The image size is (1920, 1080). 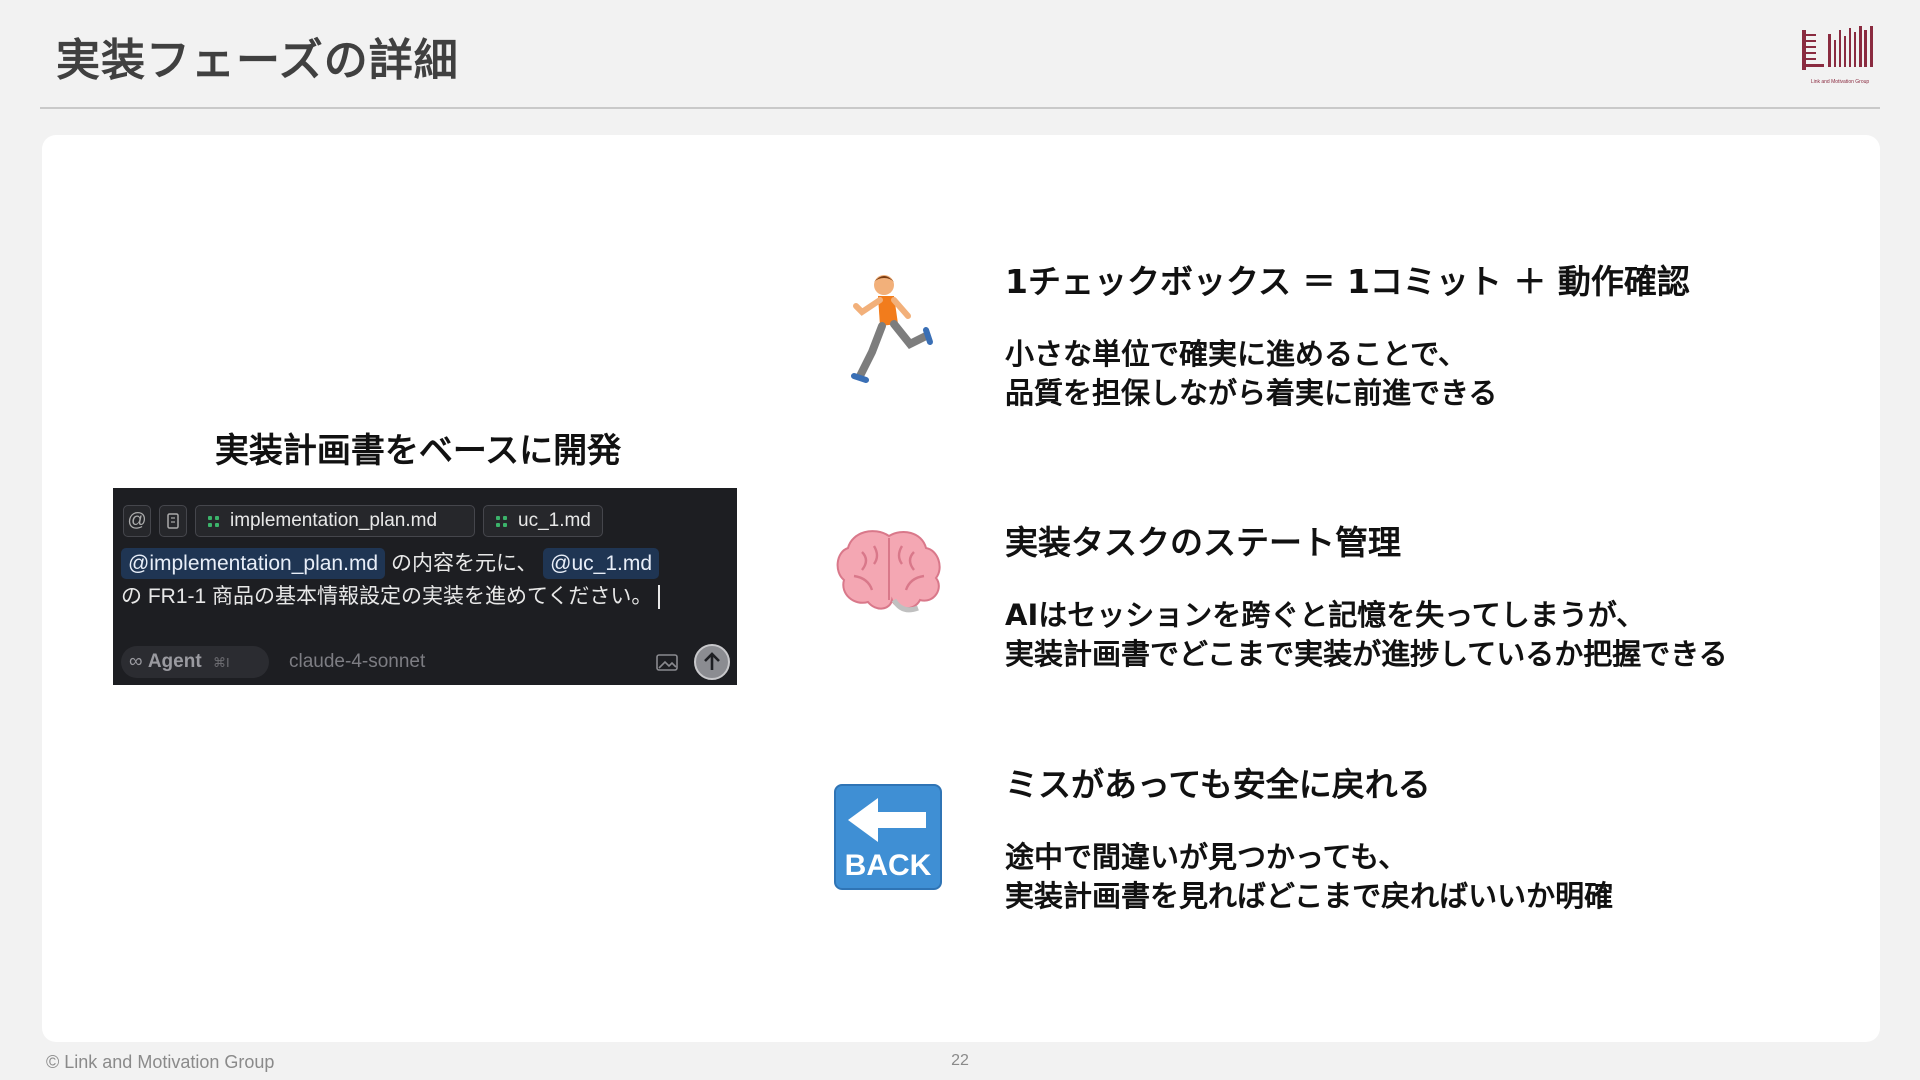 I want to click on feature-3-desc-line-1: 途中で間違いが見つかっても、, so click(x=1206, y=857).